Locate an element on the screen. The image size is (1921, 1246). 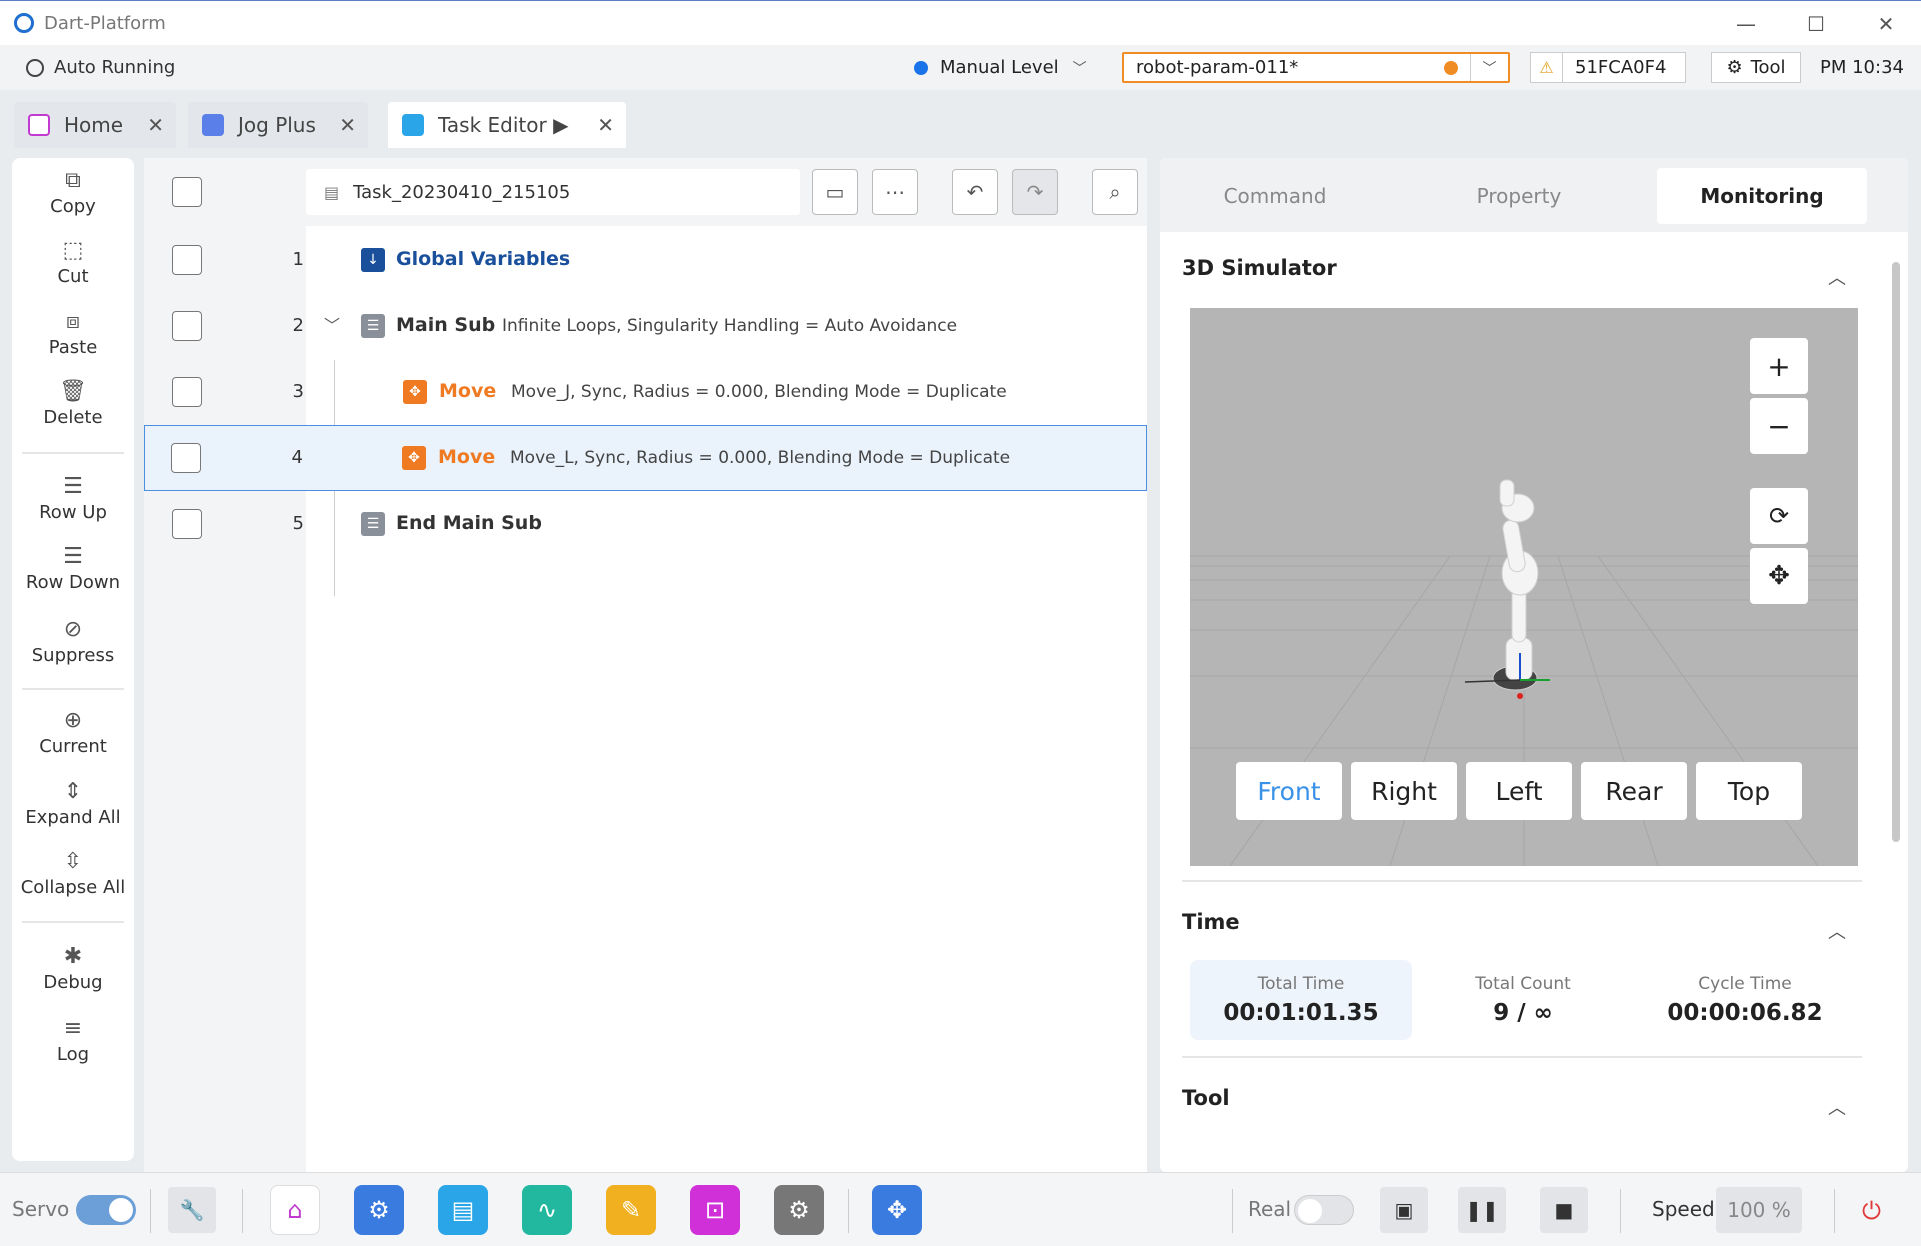
delete-button: 🗑 Delete is located at coordinates (73, 402).